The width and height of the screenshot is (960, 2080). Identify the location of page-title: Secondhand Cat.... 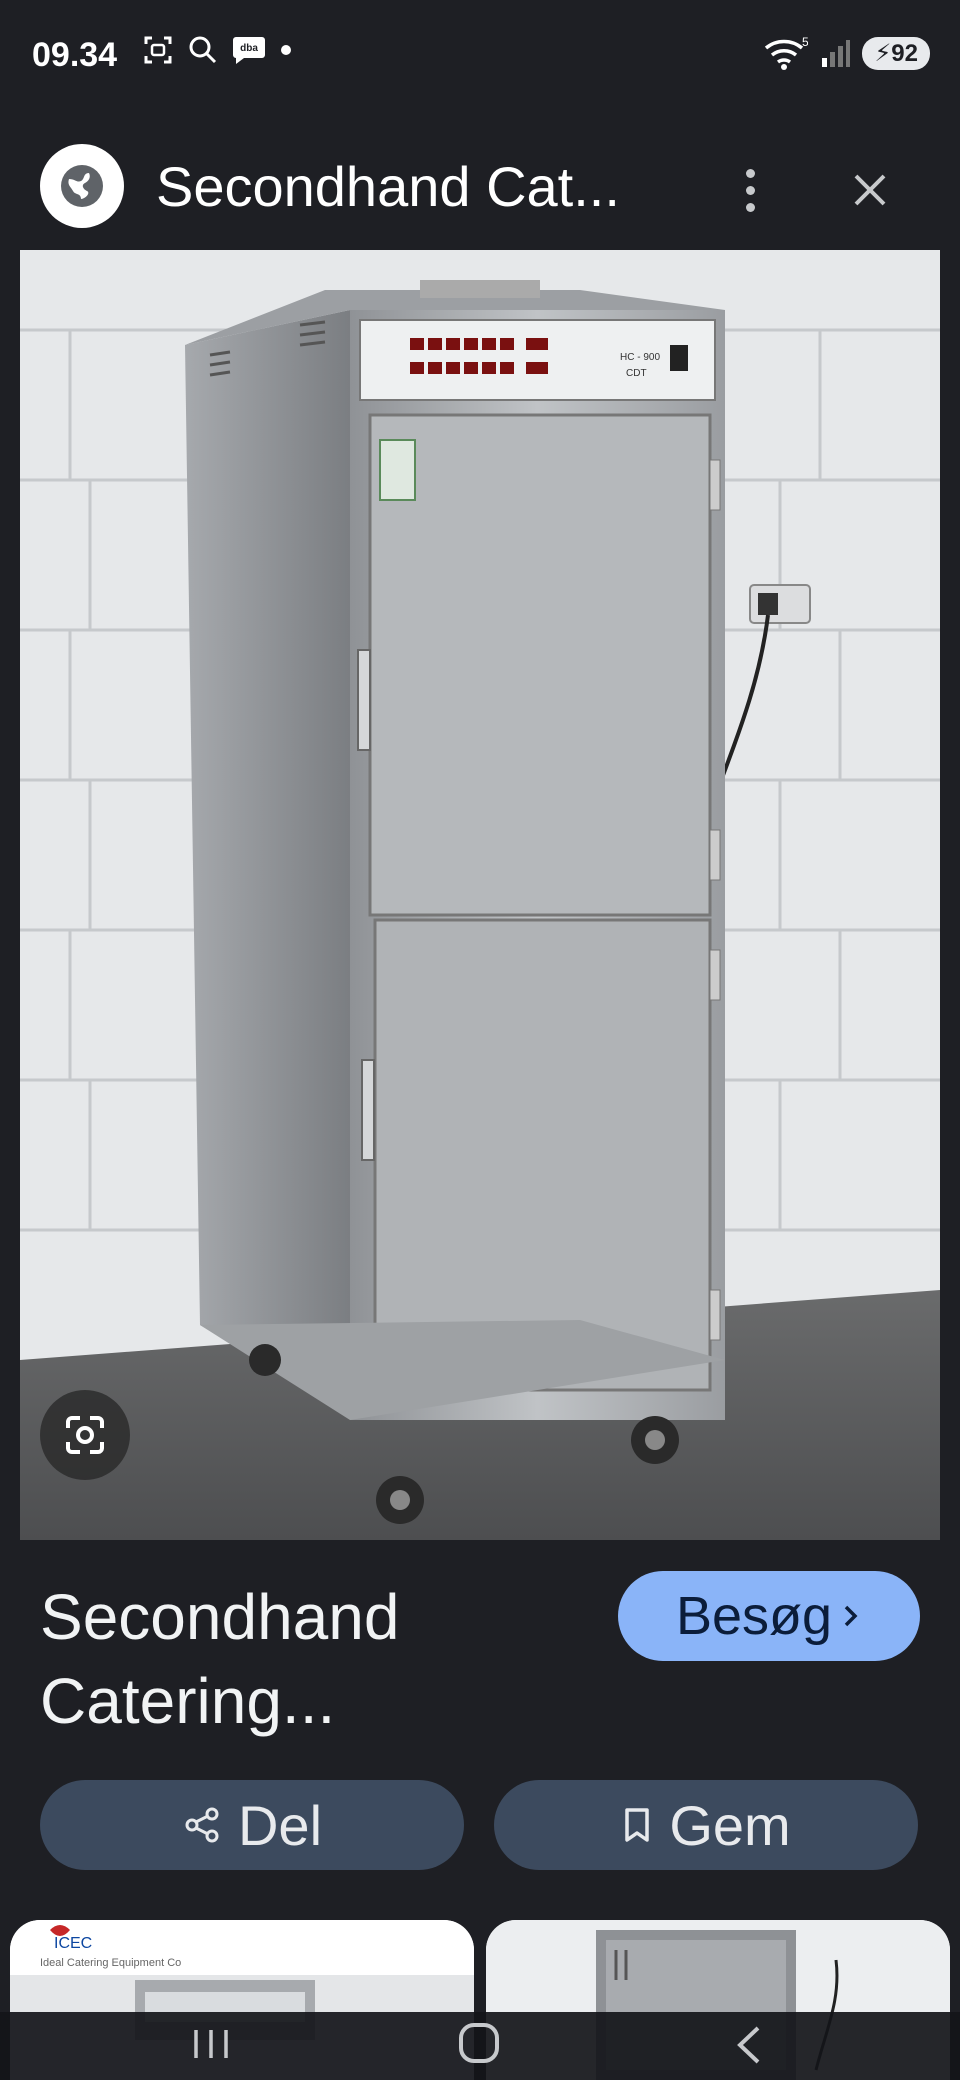
(388, 186).